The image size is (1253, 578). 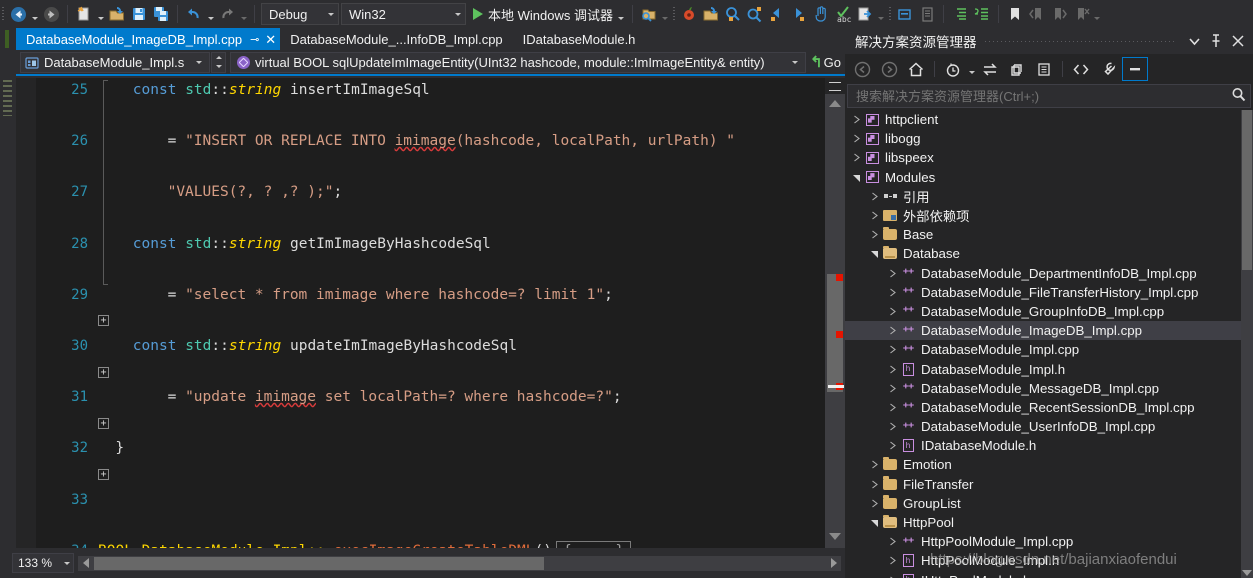 What do you see at coordinates (1097, 14) in the screenshot?
I see `bookmarks-overflow-icon` at bounding box center [1097, 14].